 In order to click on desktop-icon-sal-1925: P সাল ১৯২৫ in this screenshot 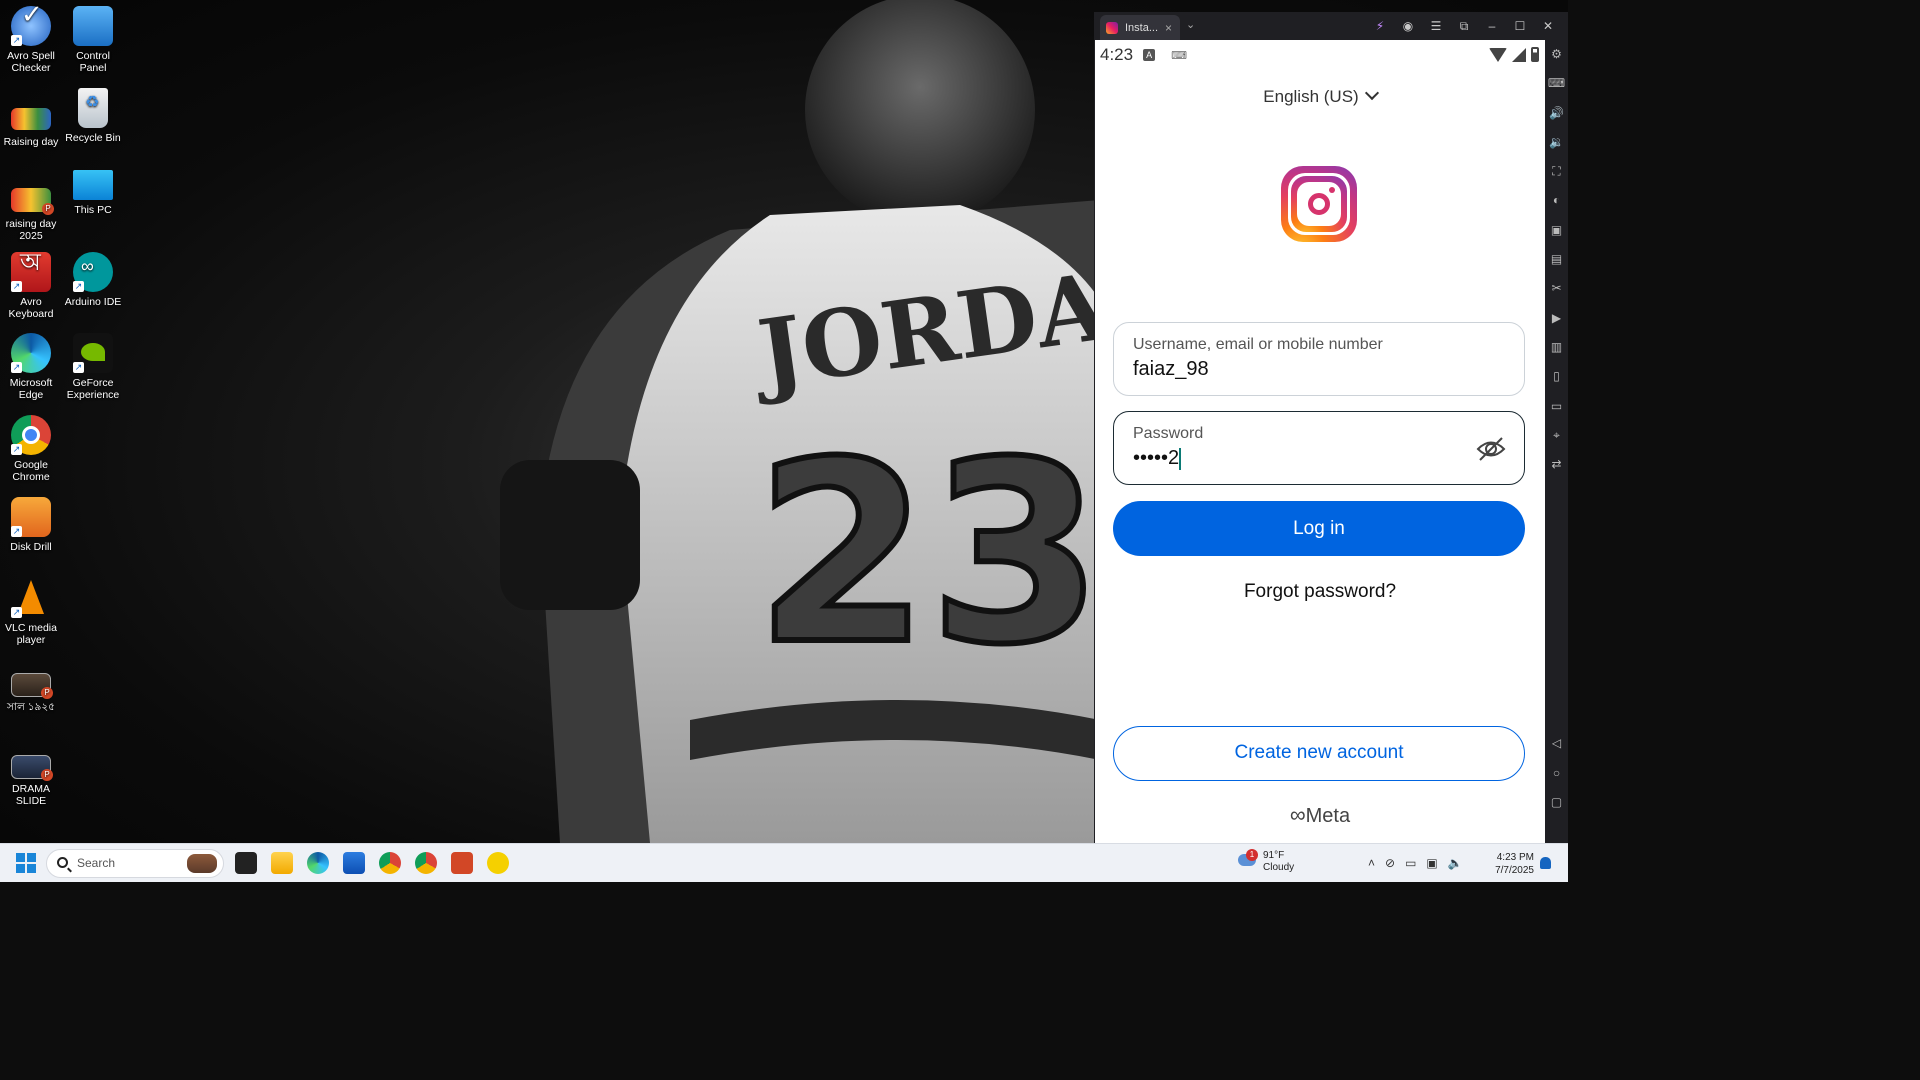, I will do `click(31, 693)`.